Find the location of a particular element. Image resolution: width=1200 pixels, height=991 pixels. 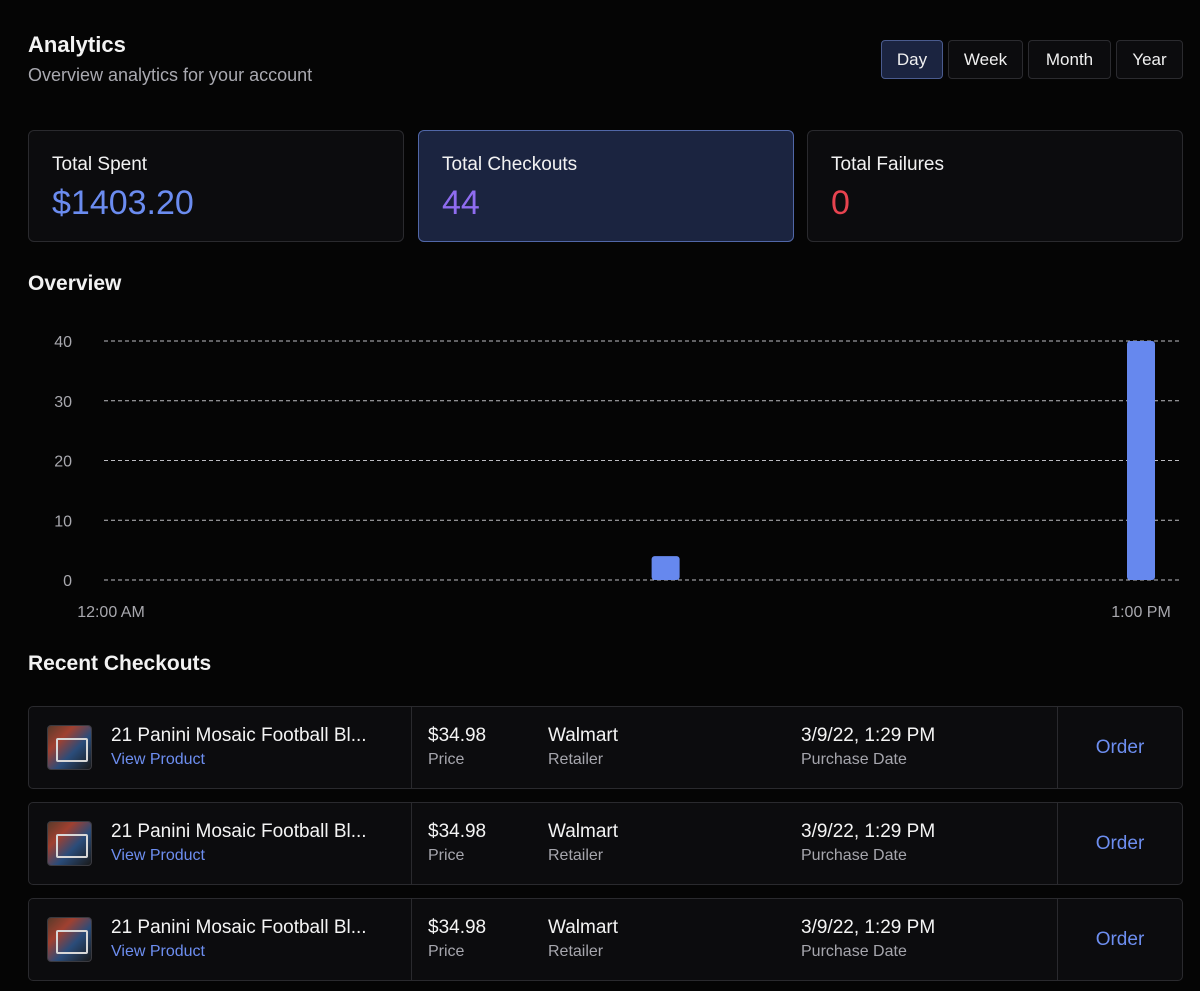

y-tick-label: 40 is located at coordinates (63, 342).